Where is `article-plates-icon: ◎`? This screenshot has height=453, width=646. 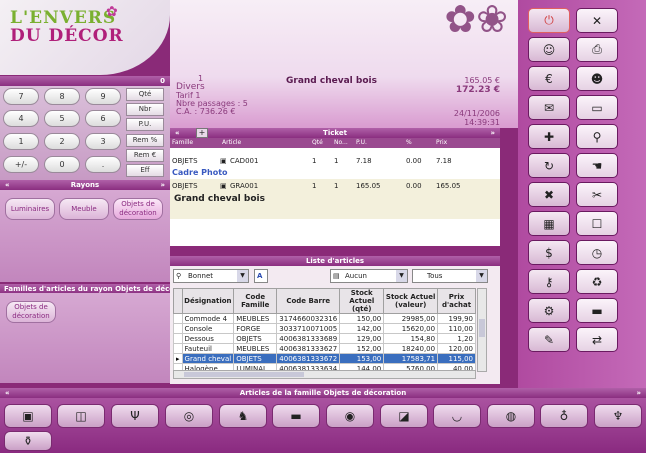
article-plates-icon: ◎ is located at coordinates (189, 416).